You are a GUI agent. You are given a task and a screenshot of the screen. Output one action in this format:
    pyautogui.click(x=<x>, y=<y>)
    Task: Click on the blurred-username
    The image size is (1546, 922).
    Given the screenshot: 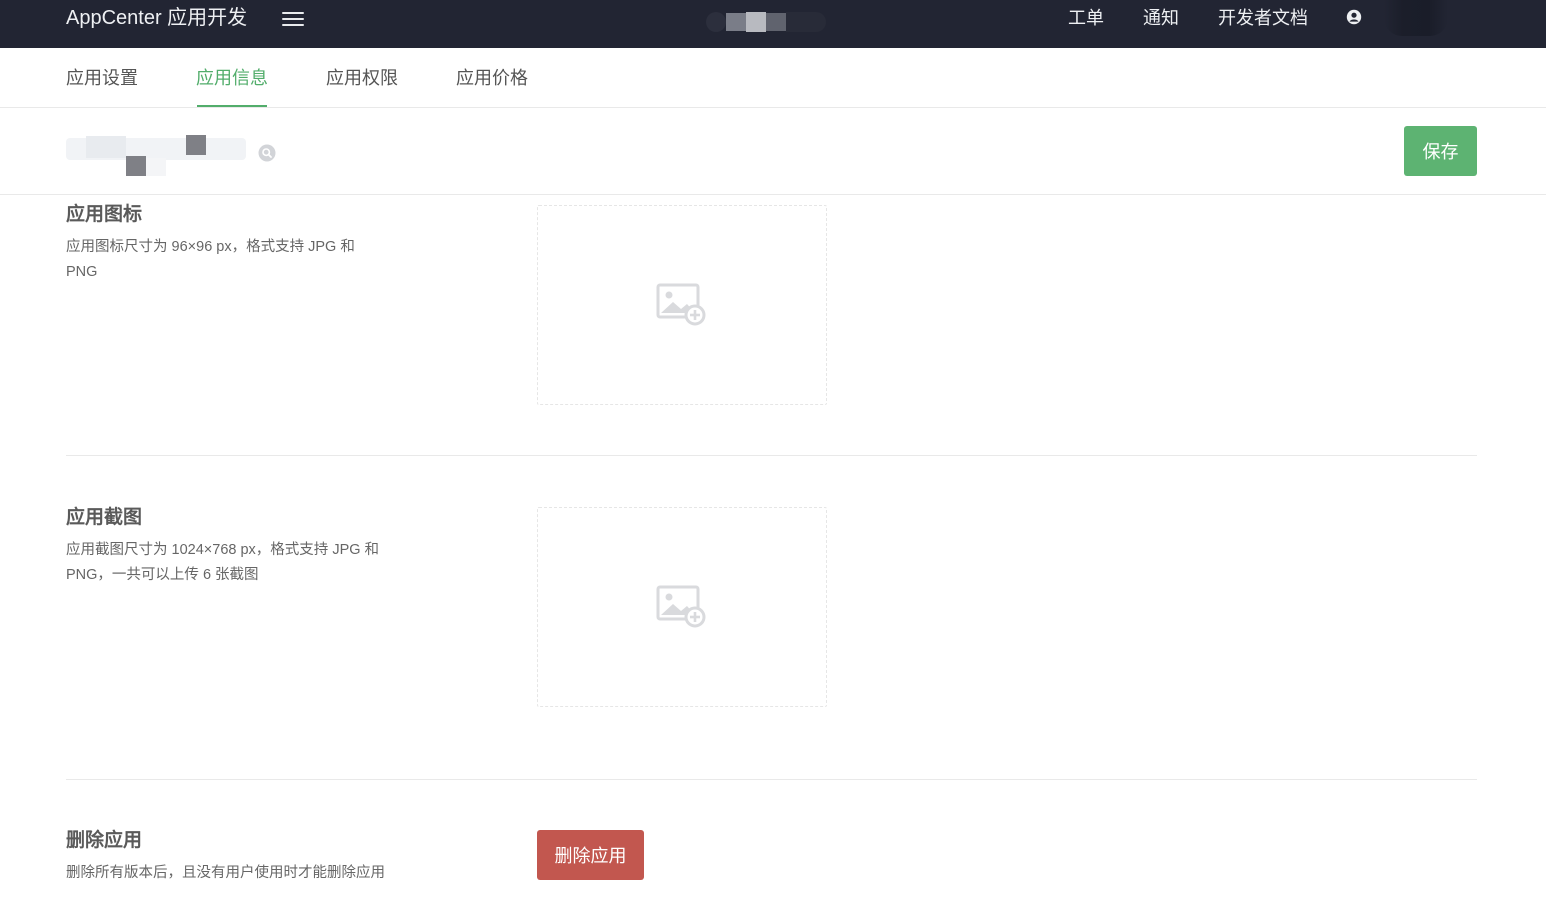 What is the action you would take?
    pyautogui.click(x=1416, y=18)
    